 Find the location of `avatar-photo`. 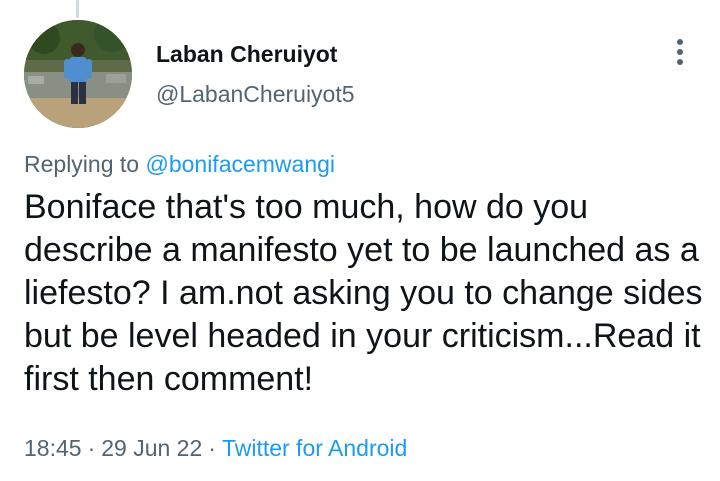

avatar-photo is located at coordinates (78, 74).